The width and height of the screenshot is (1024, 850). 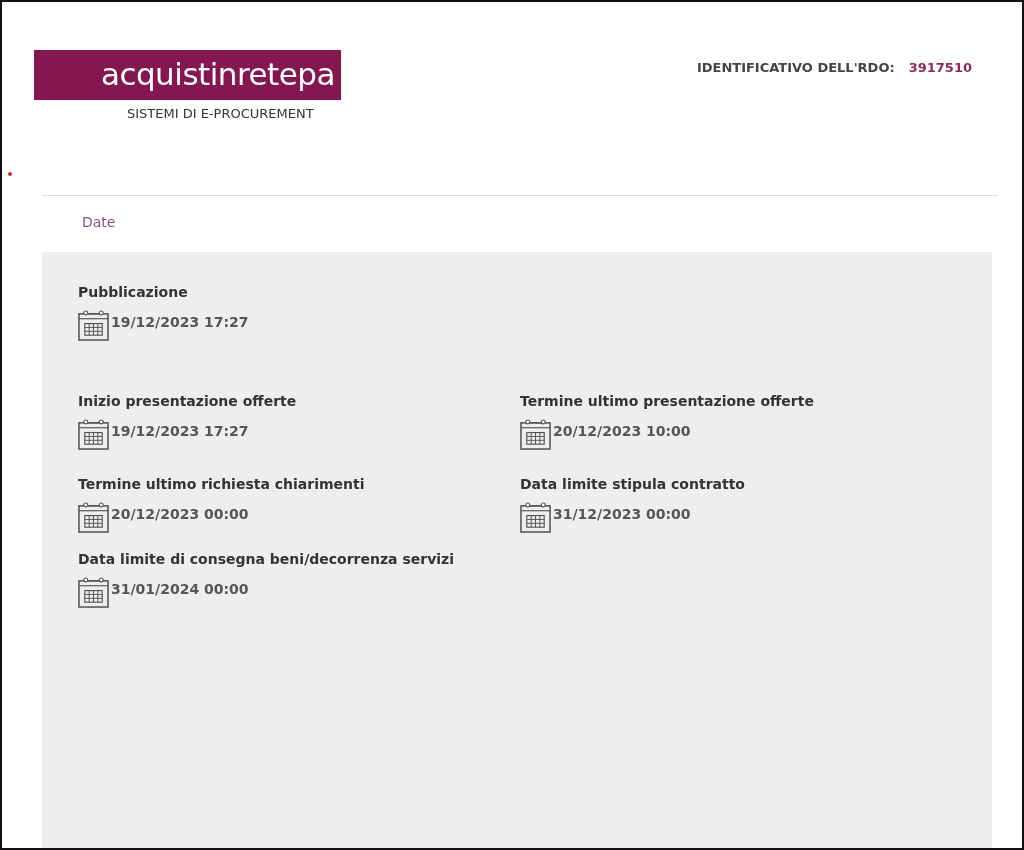 I want to click on date-value: 20/12/2023 10:00, so click(x=622, y=430).